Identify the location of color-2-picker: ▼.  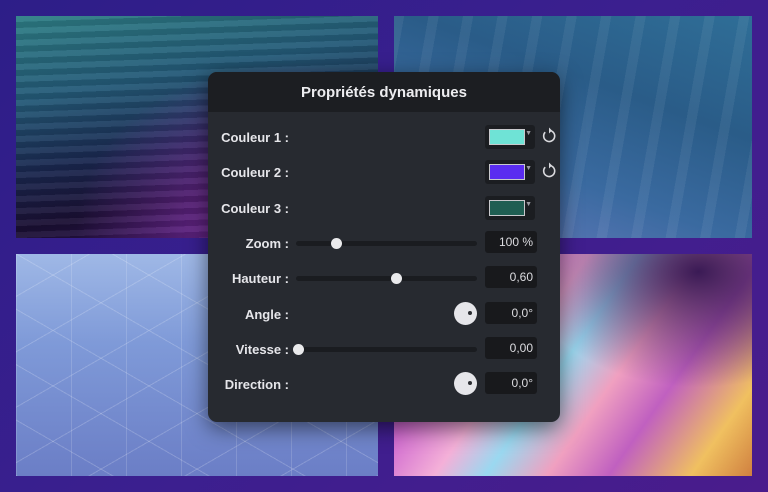
(510, 172).